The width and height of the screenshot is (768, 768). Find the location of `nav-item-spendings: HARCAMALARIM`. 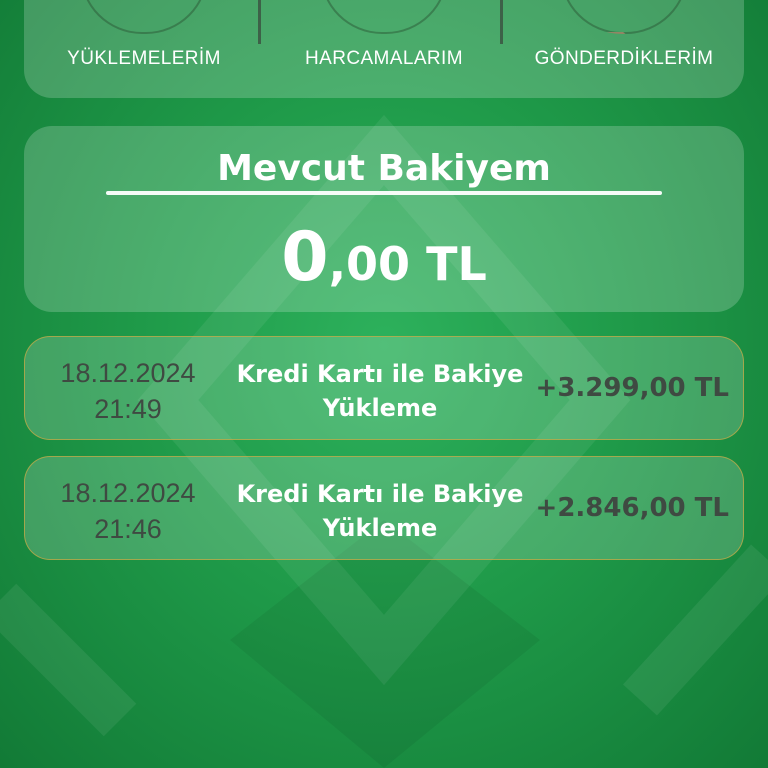

nav-item-spendings: HARCAMALARIM is located at coordinates (384, 49).